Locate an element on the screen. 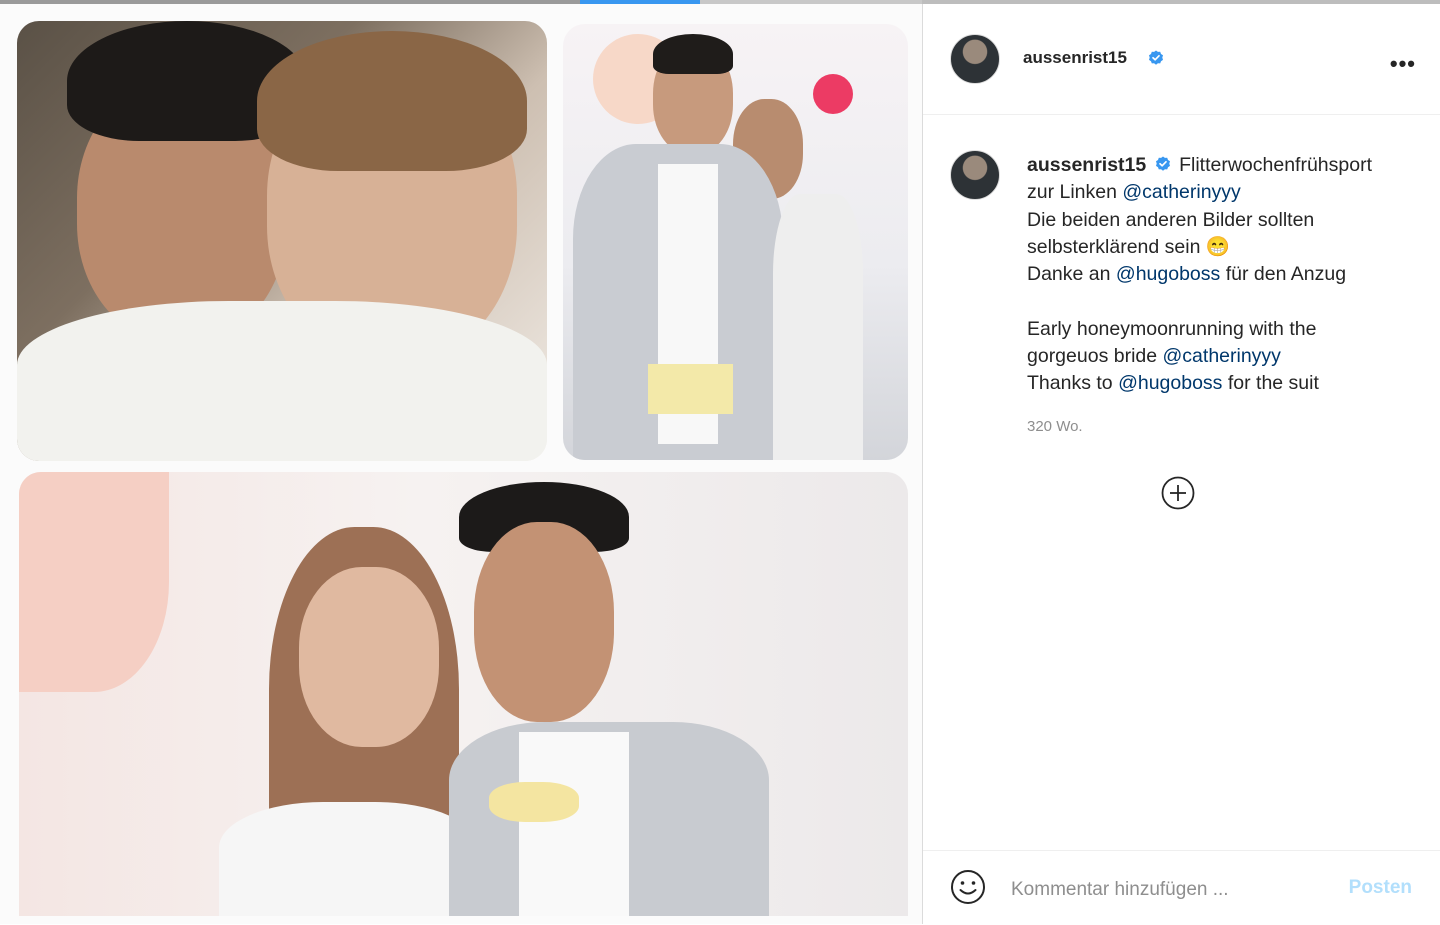 This screenshot has height=925, width=1440. caption-text: zur Linken is located at coordinates (1072, 192).